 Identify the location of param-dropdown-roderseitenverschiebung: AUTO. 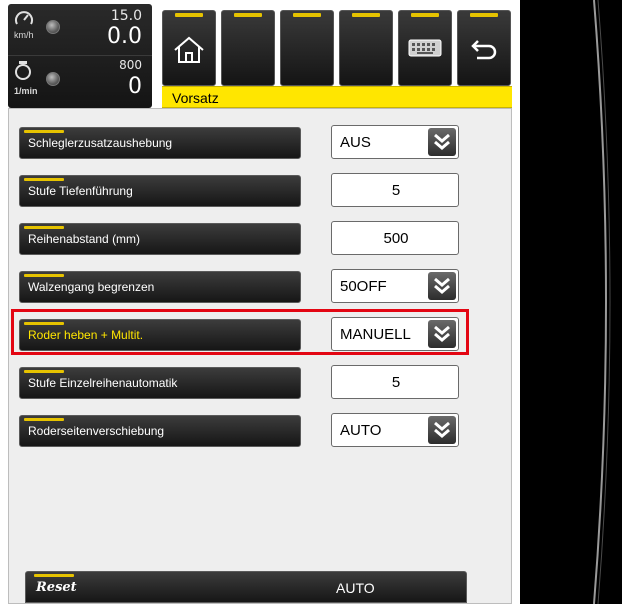
(395, 430).